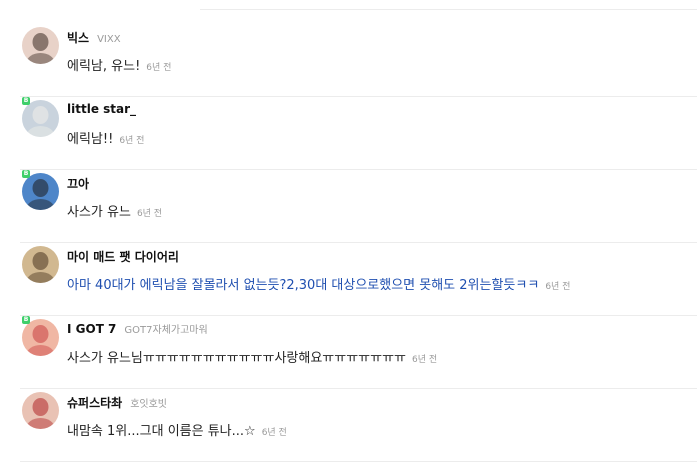 The width and height of the screenshot is (697, 462). I want to click on comment-text: 에릭남, 유느!, so click(104, 66).